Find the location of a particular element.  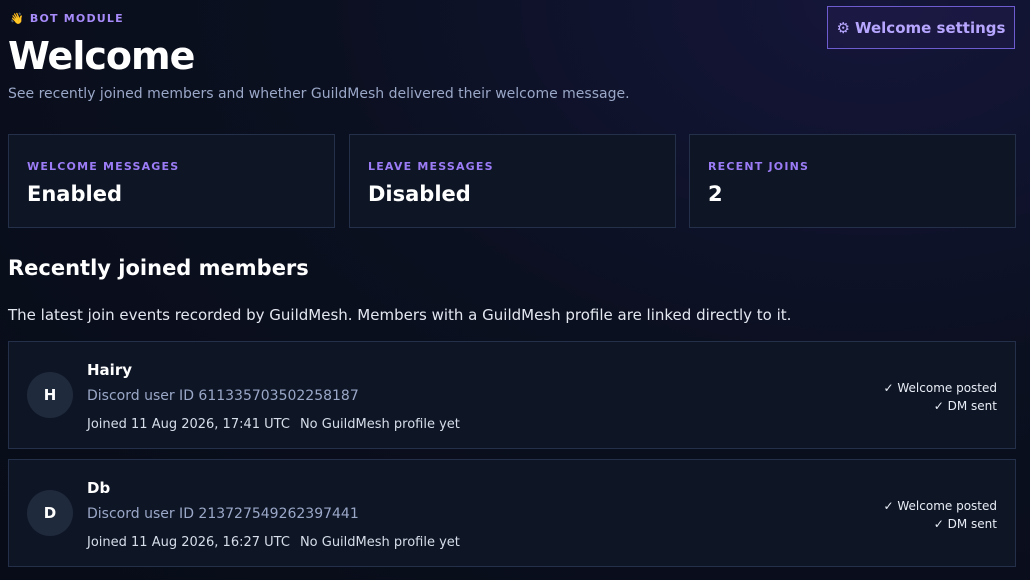

waving-hand-icon: 👋 is located at coordinates (17, 18).